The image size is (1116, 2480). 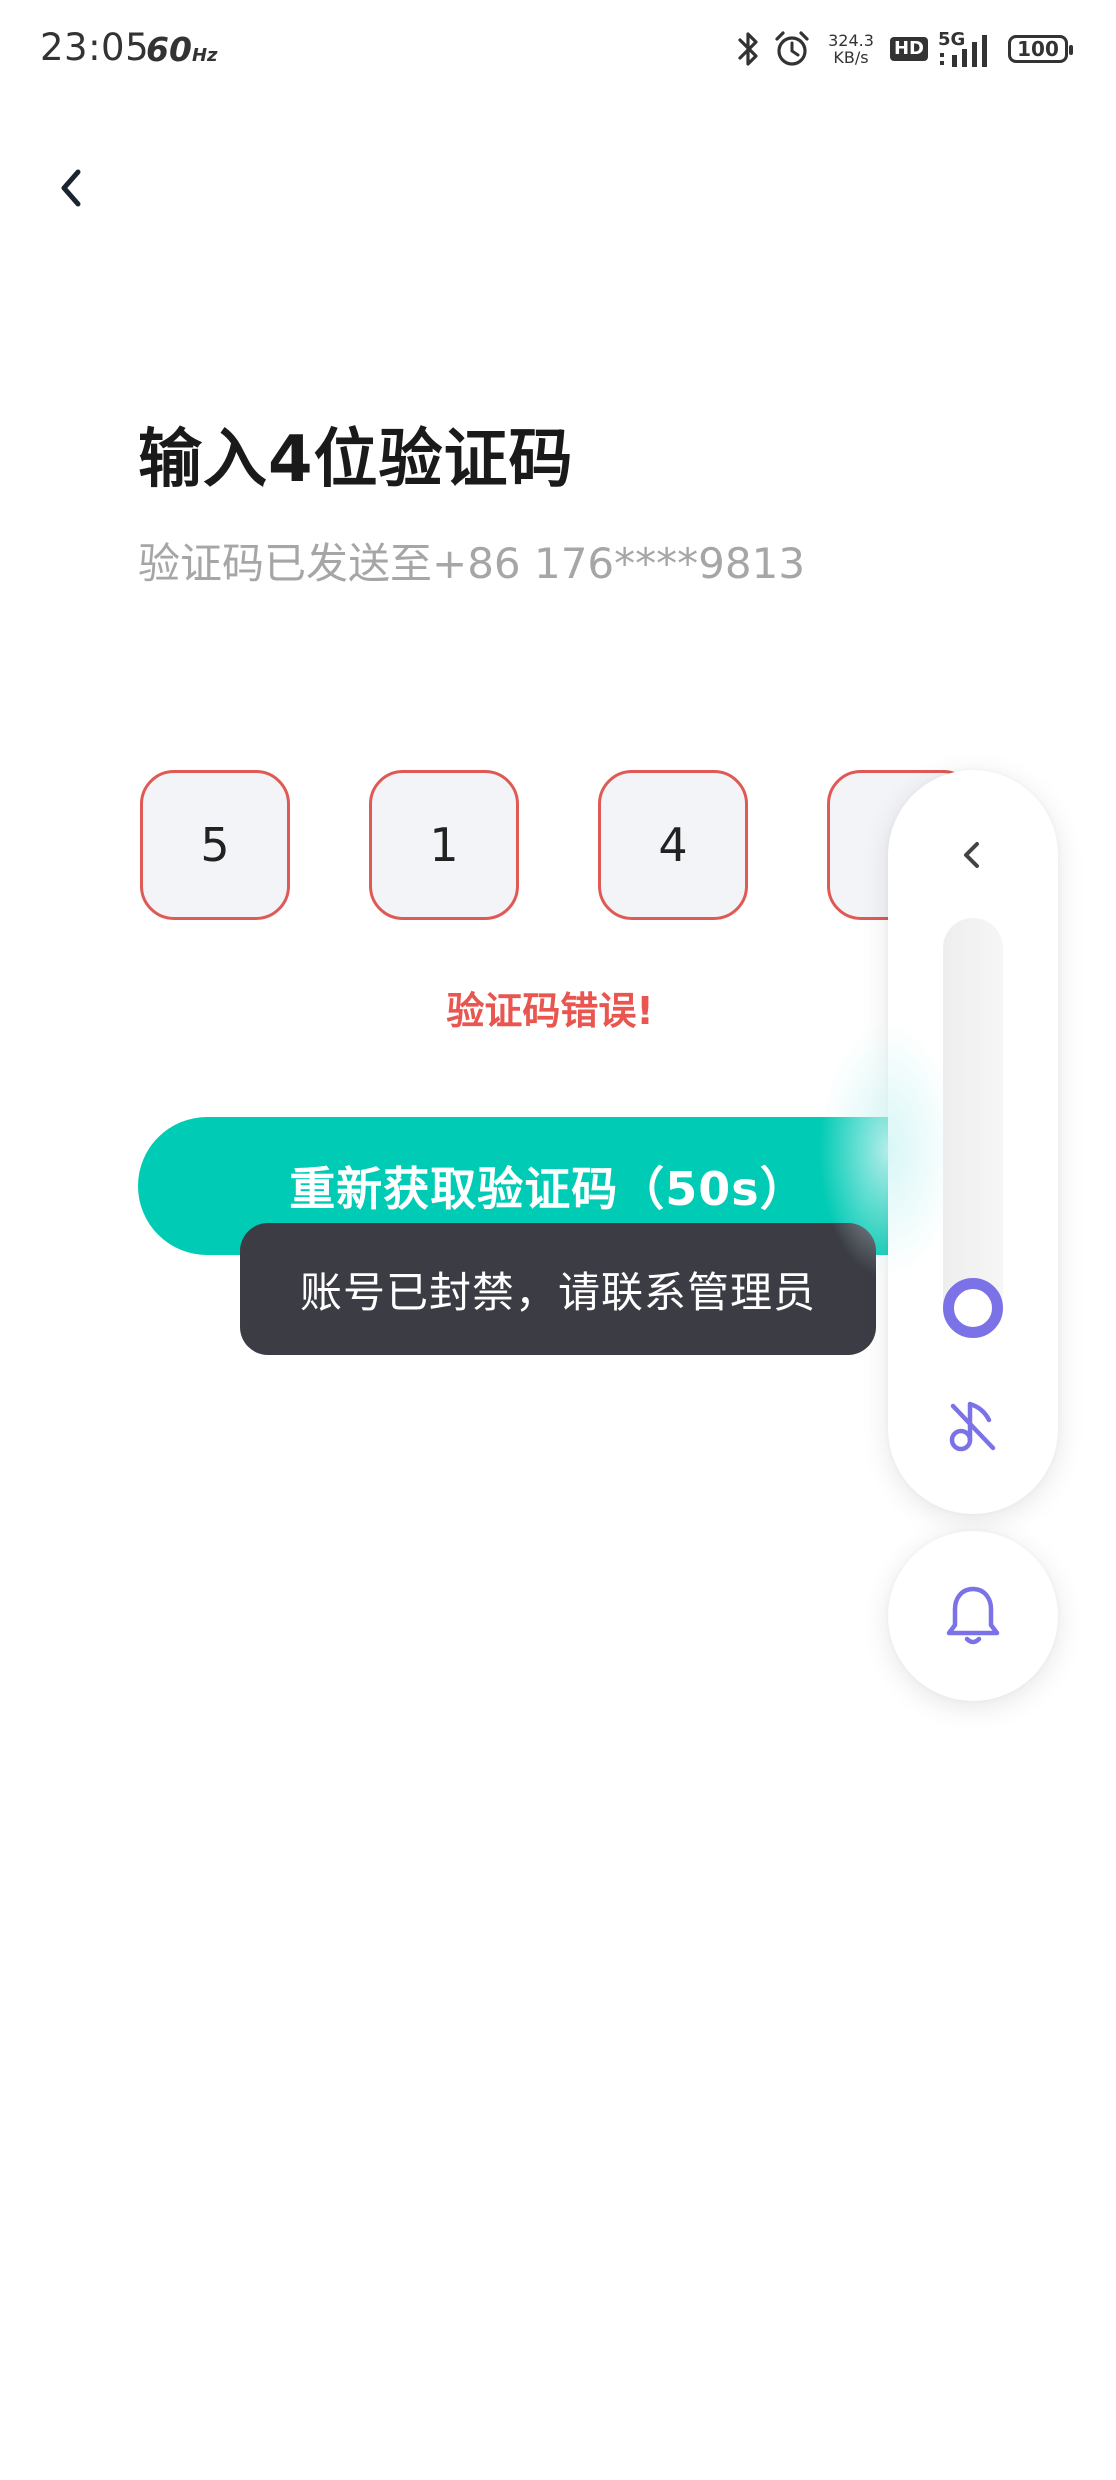 I want to click on volume-slider-track, so click(x=973, y=1128).